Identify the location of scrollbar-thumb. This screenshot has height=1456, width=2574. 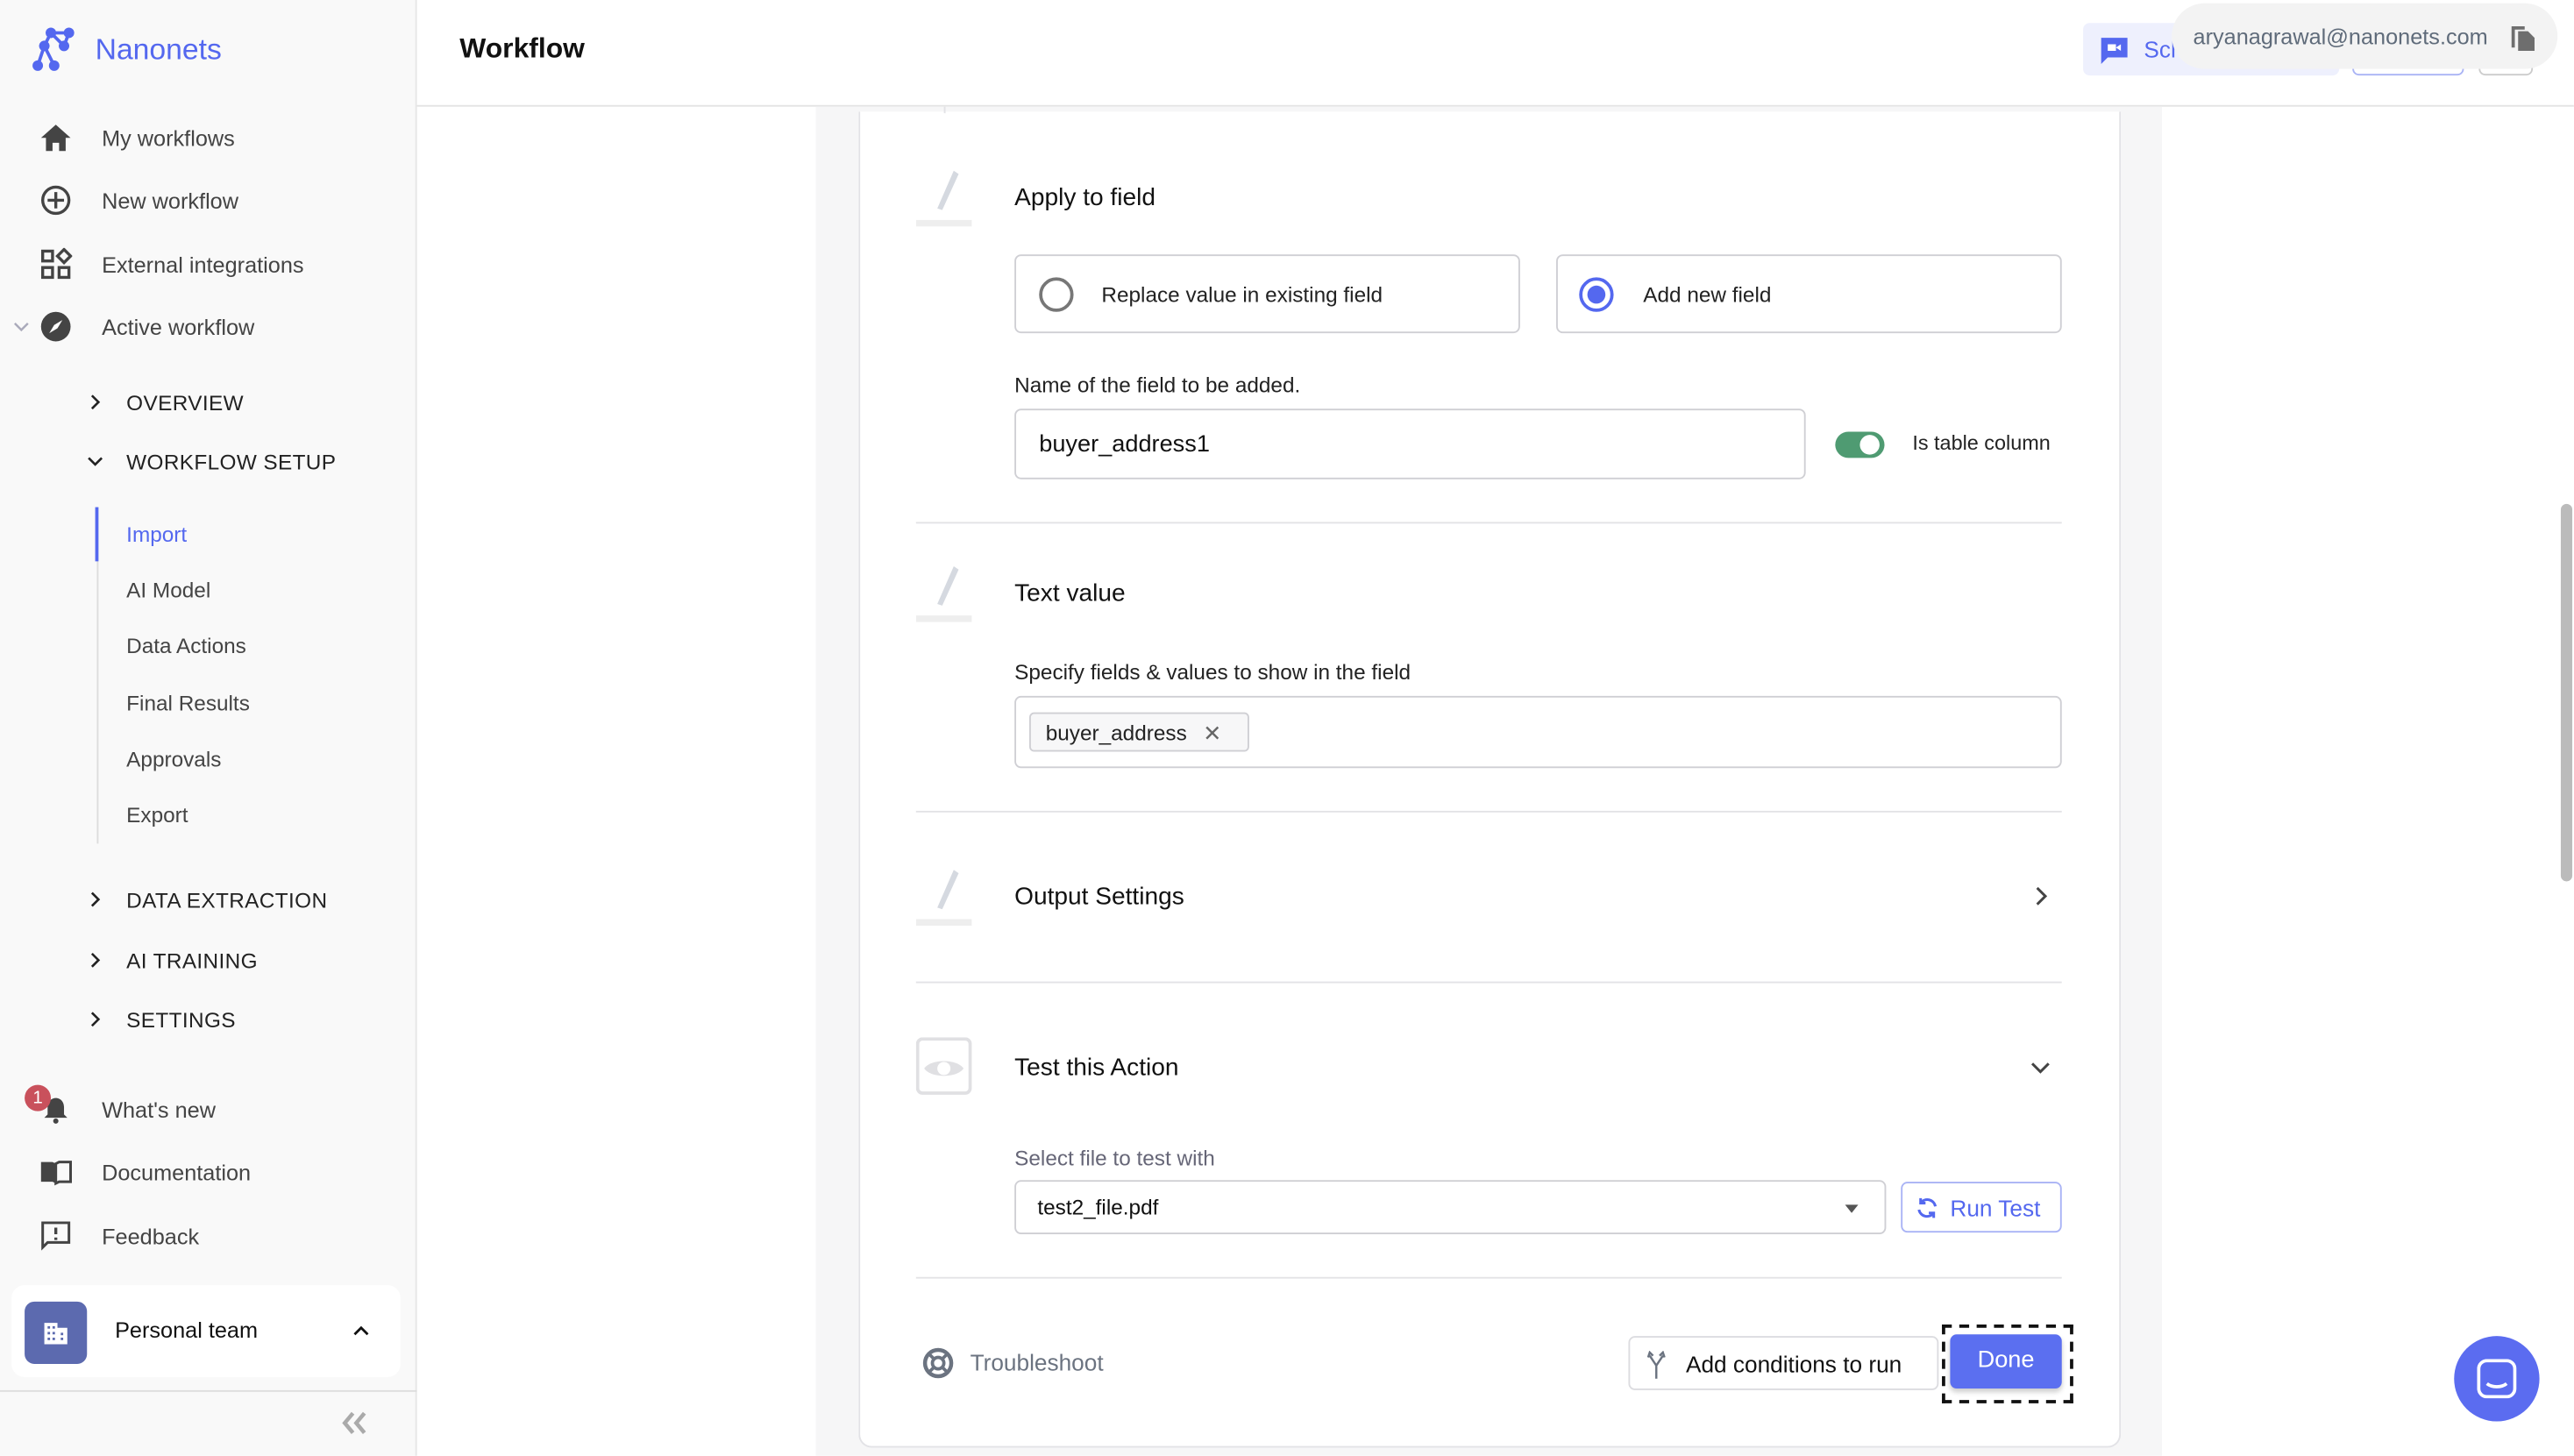
(2567, 692).